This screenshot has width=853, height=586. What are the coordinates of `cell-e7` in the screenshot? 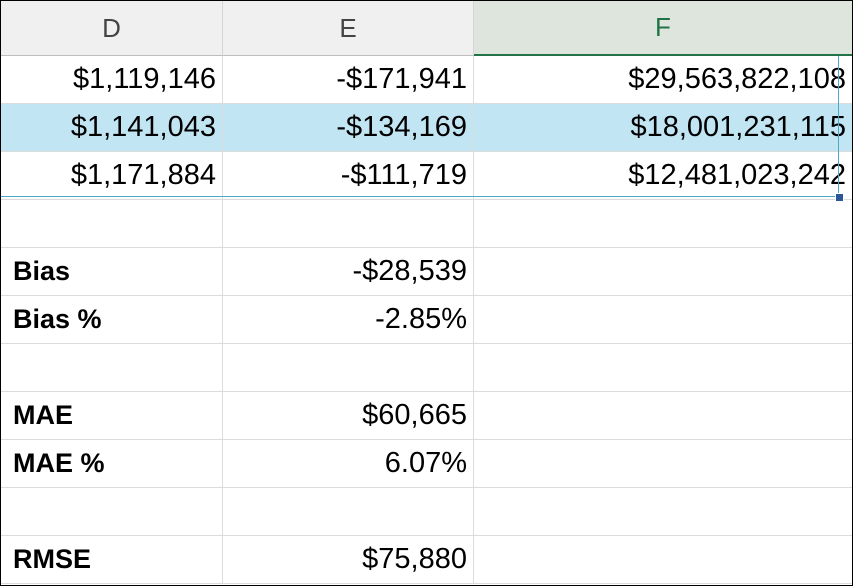 It's located at (348, 368).